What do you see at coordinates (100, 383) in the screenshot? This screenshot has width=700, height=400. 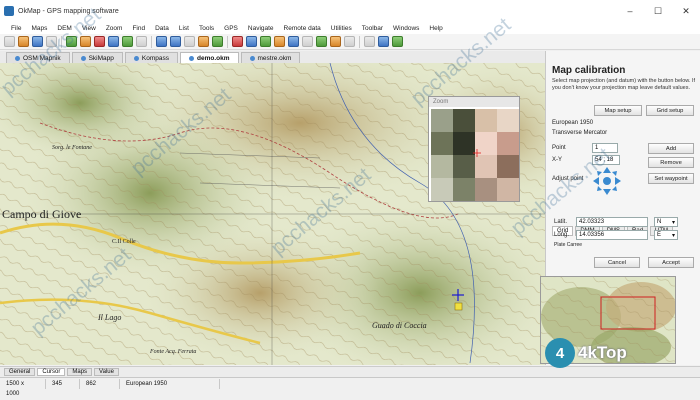 I see `status-y: 862` at bounding box center [100, 383].